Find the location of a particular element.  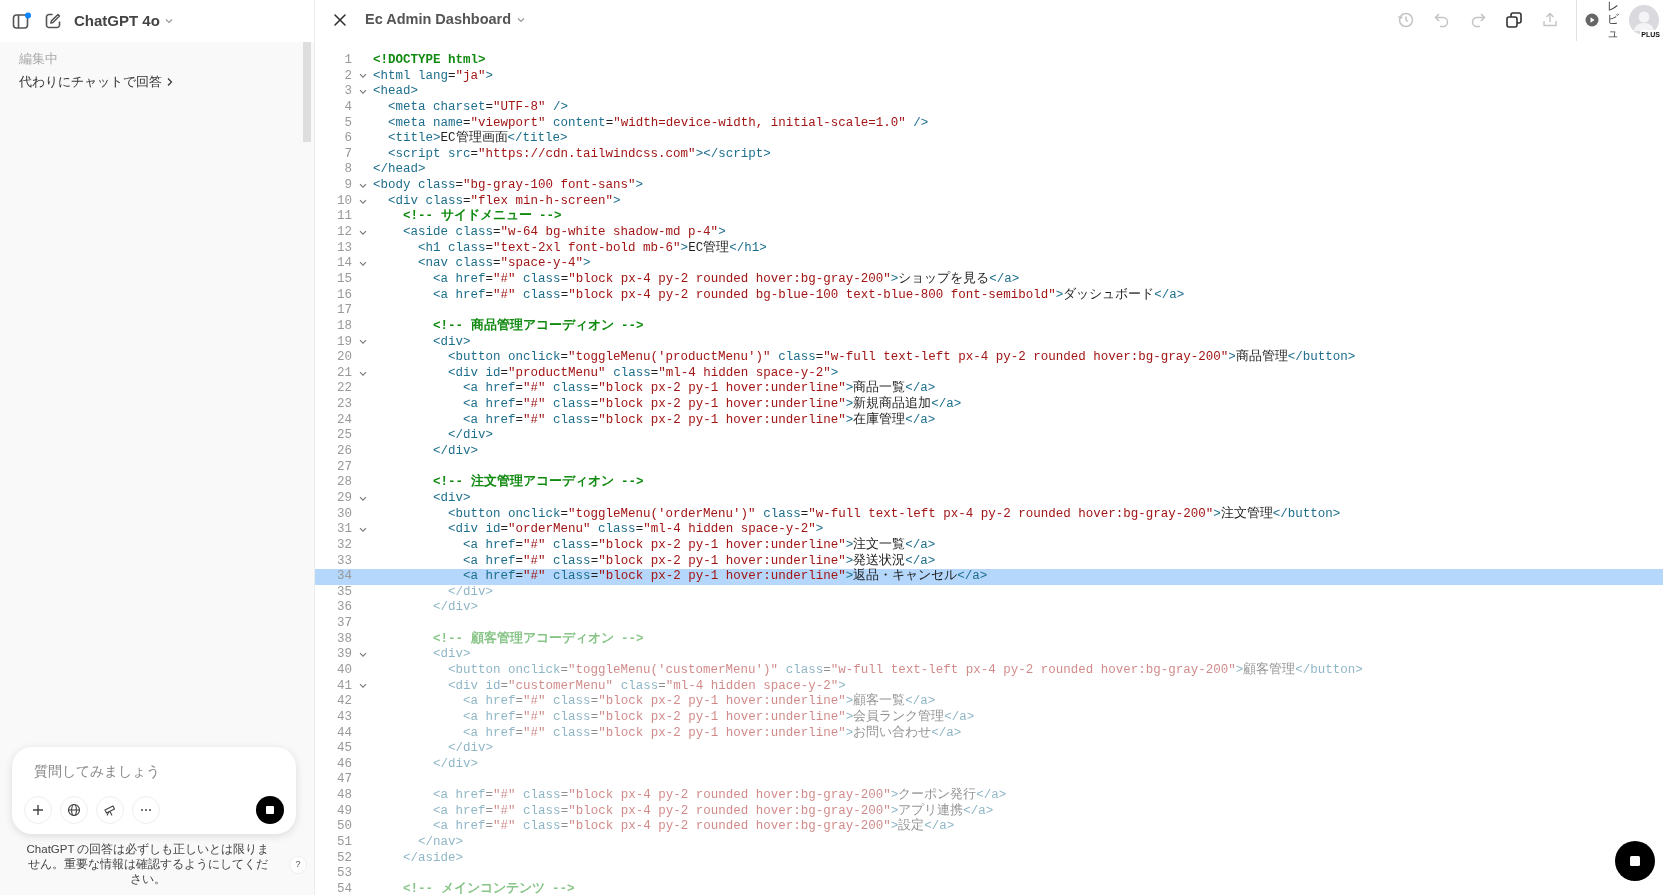

caret-icon is located at coordinates (168, 21).